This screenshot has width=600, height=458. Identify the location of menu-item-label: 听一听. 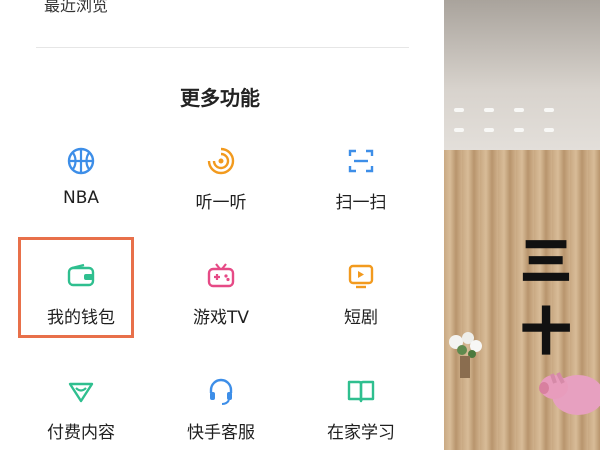
(221, 203).